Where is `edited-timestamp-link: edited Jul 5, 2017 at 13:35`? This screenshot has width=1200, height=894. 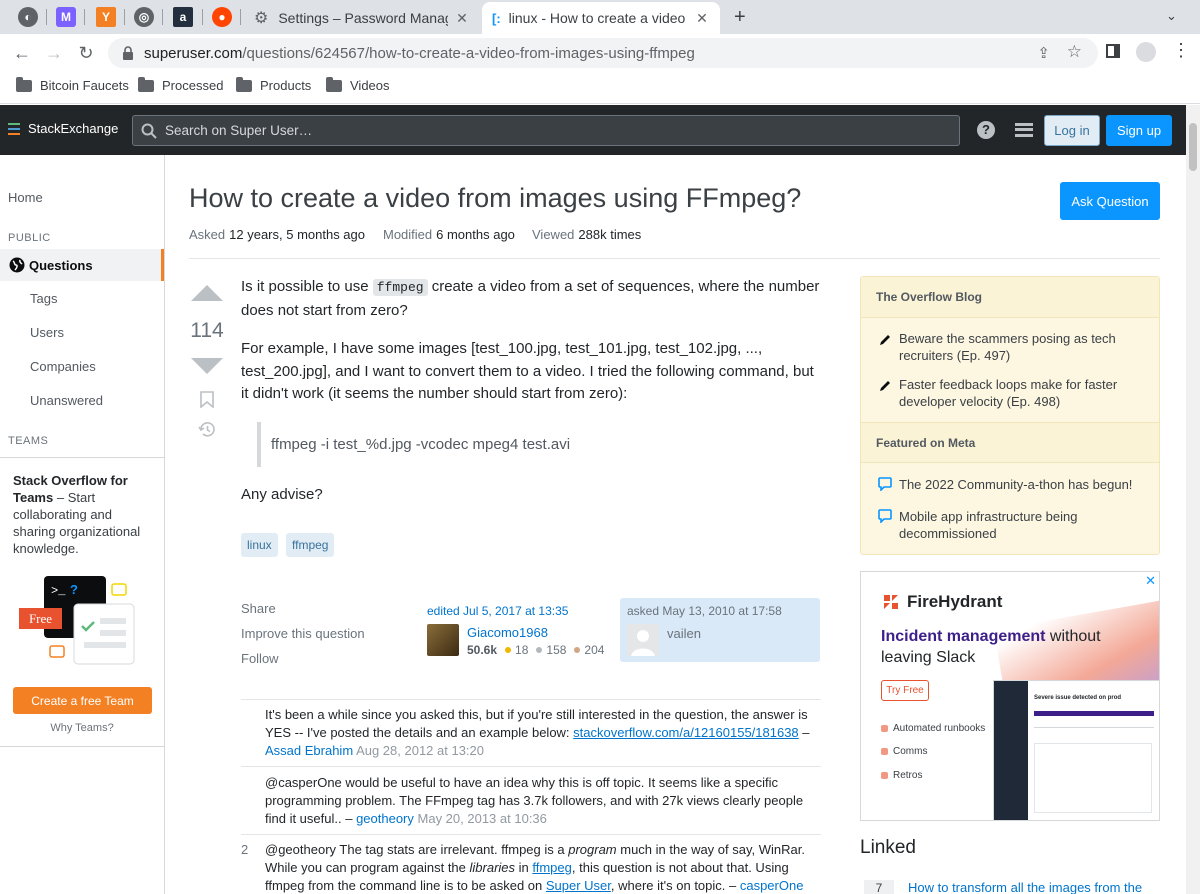
edited-timestamp-link: edited Jul 5, 2017 at 13:35 is located at coordinates (497, 611).